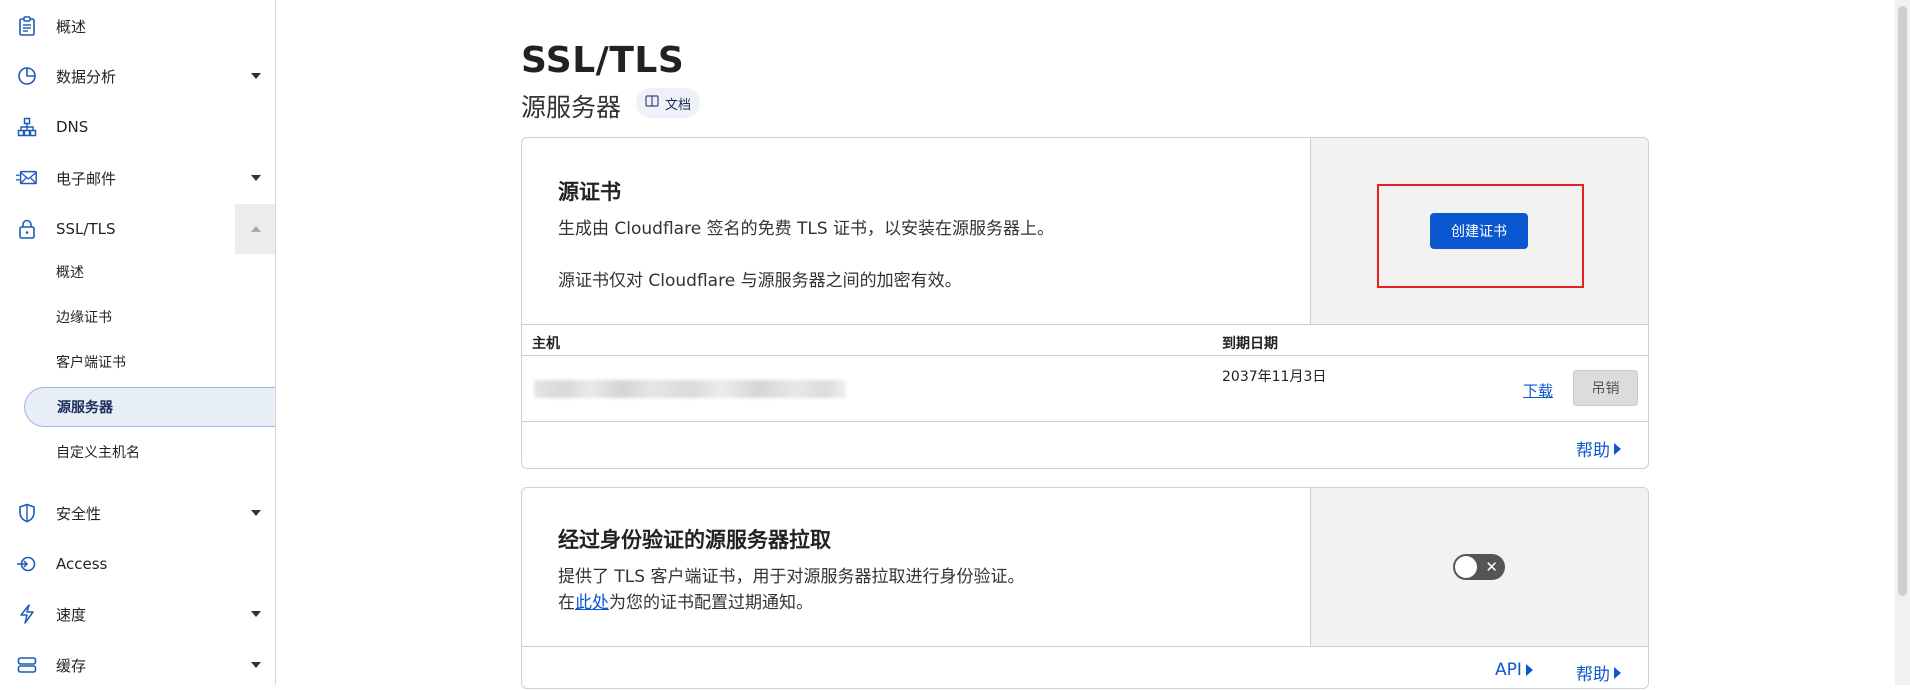 The width and height of the screenshot is (1910, 690). I want to click on book-icon, so click(652, 103).